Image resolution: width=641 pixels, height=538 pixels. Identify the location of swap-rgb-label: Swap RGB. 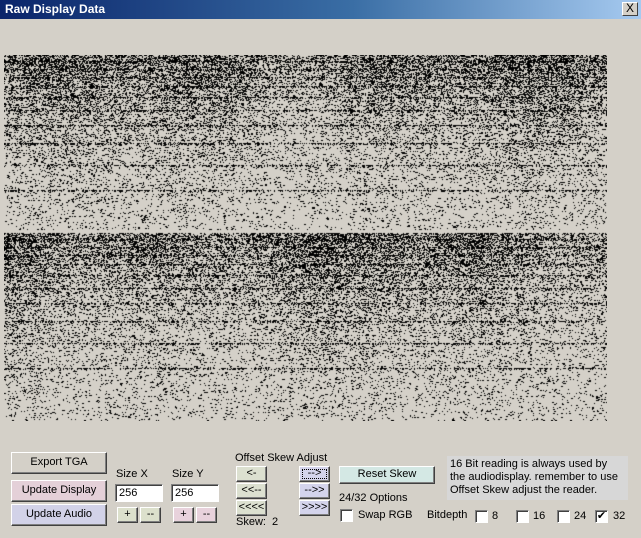
(385, 515).